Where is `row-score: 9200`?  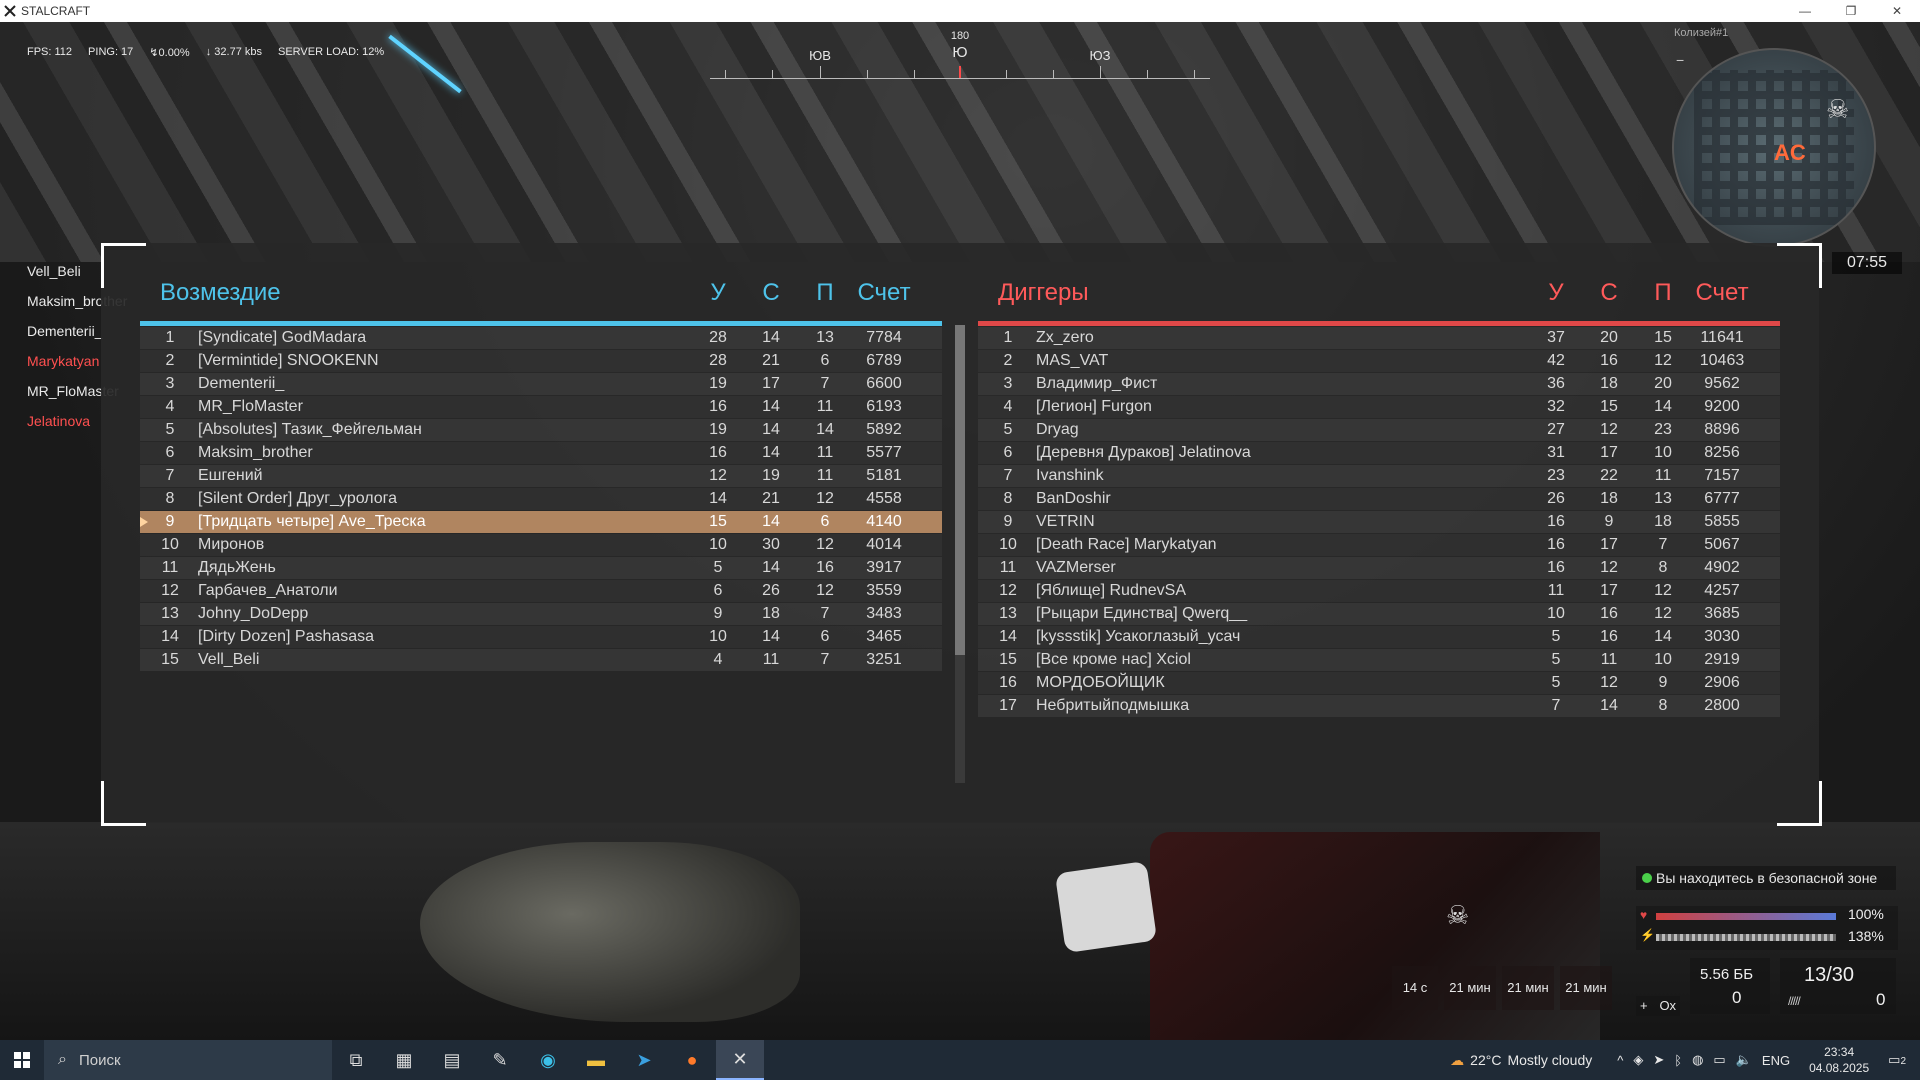
row-score: 9200 is located at coordinates (1722, 406).